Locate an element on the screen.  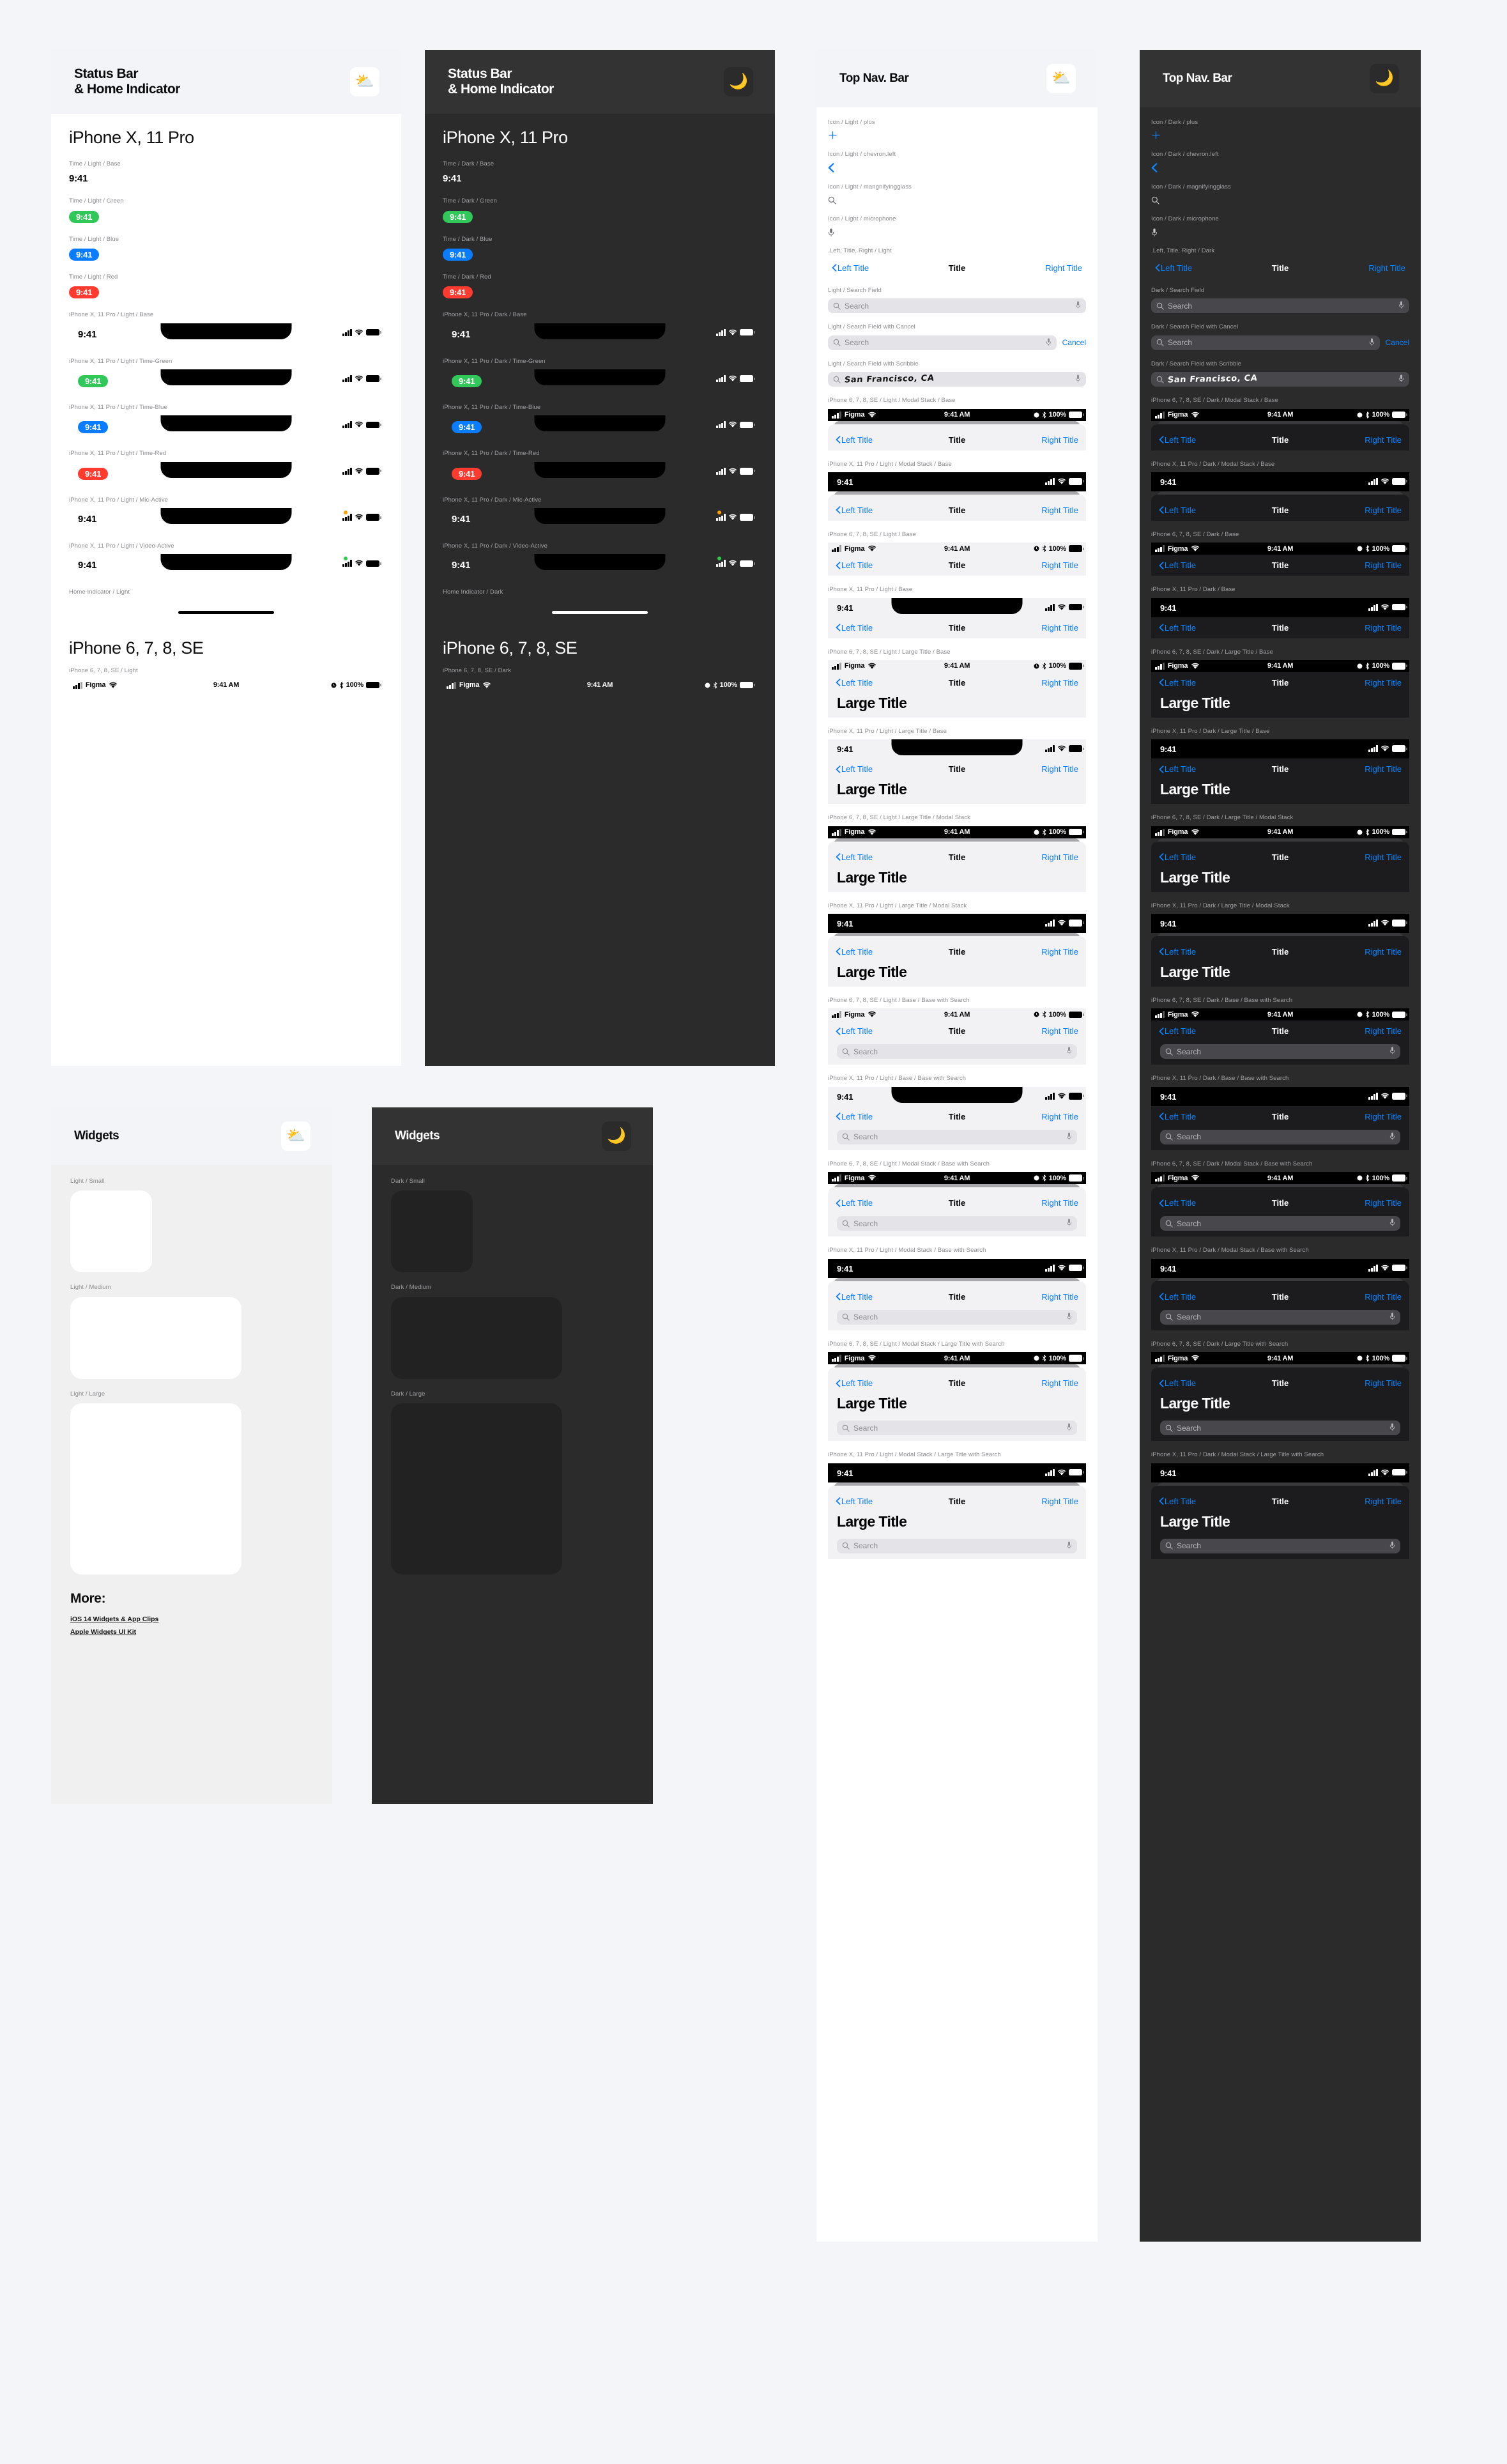
search-cancel-button: Cancel is located at coordinates (1074, 342).